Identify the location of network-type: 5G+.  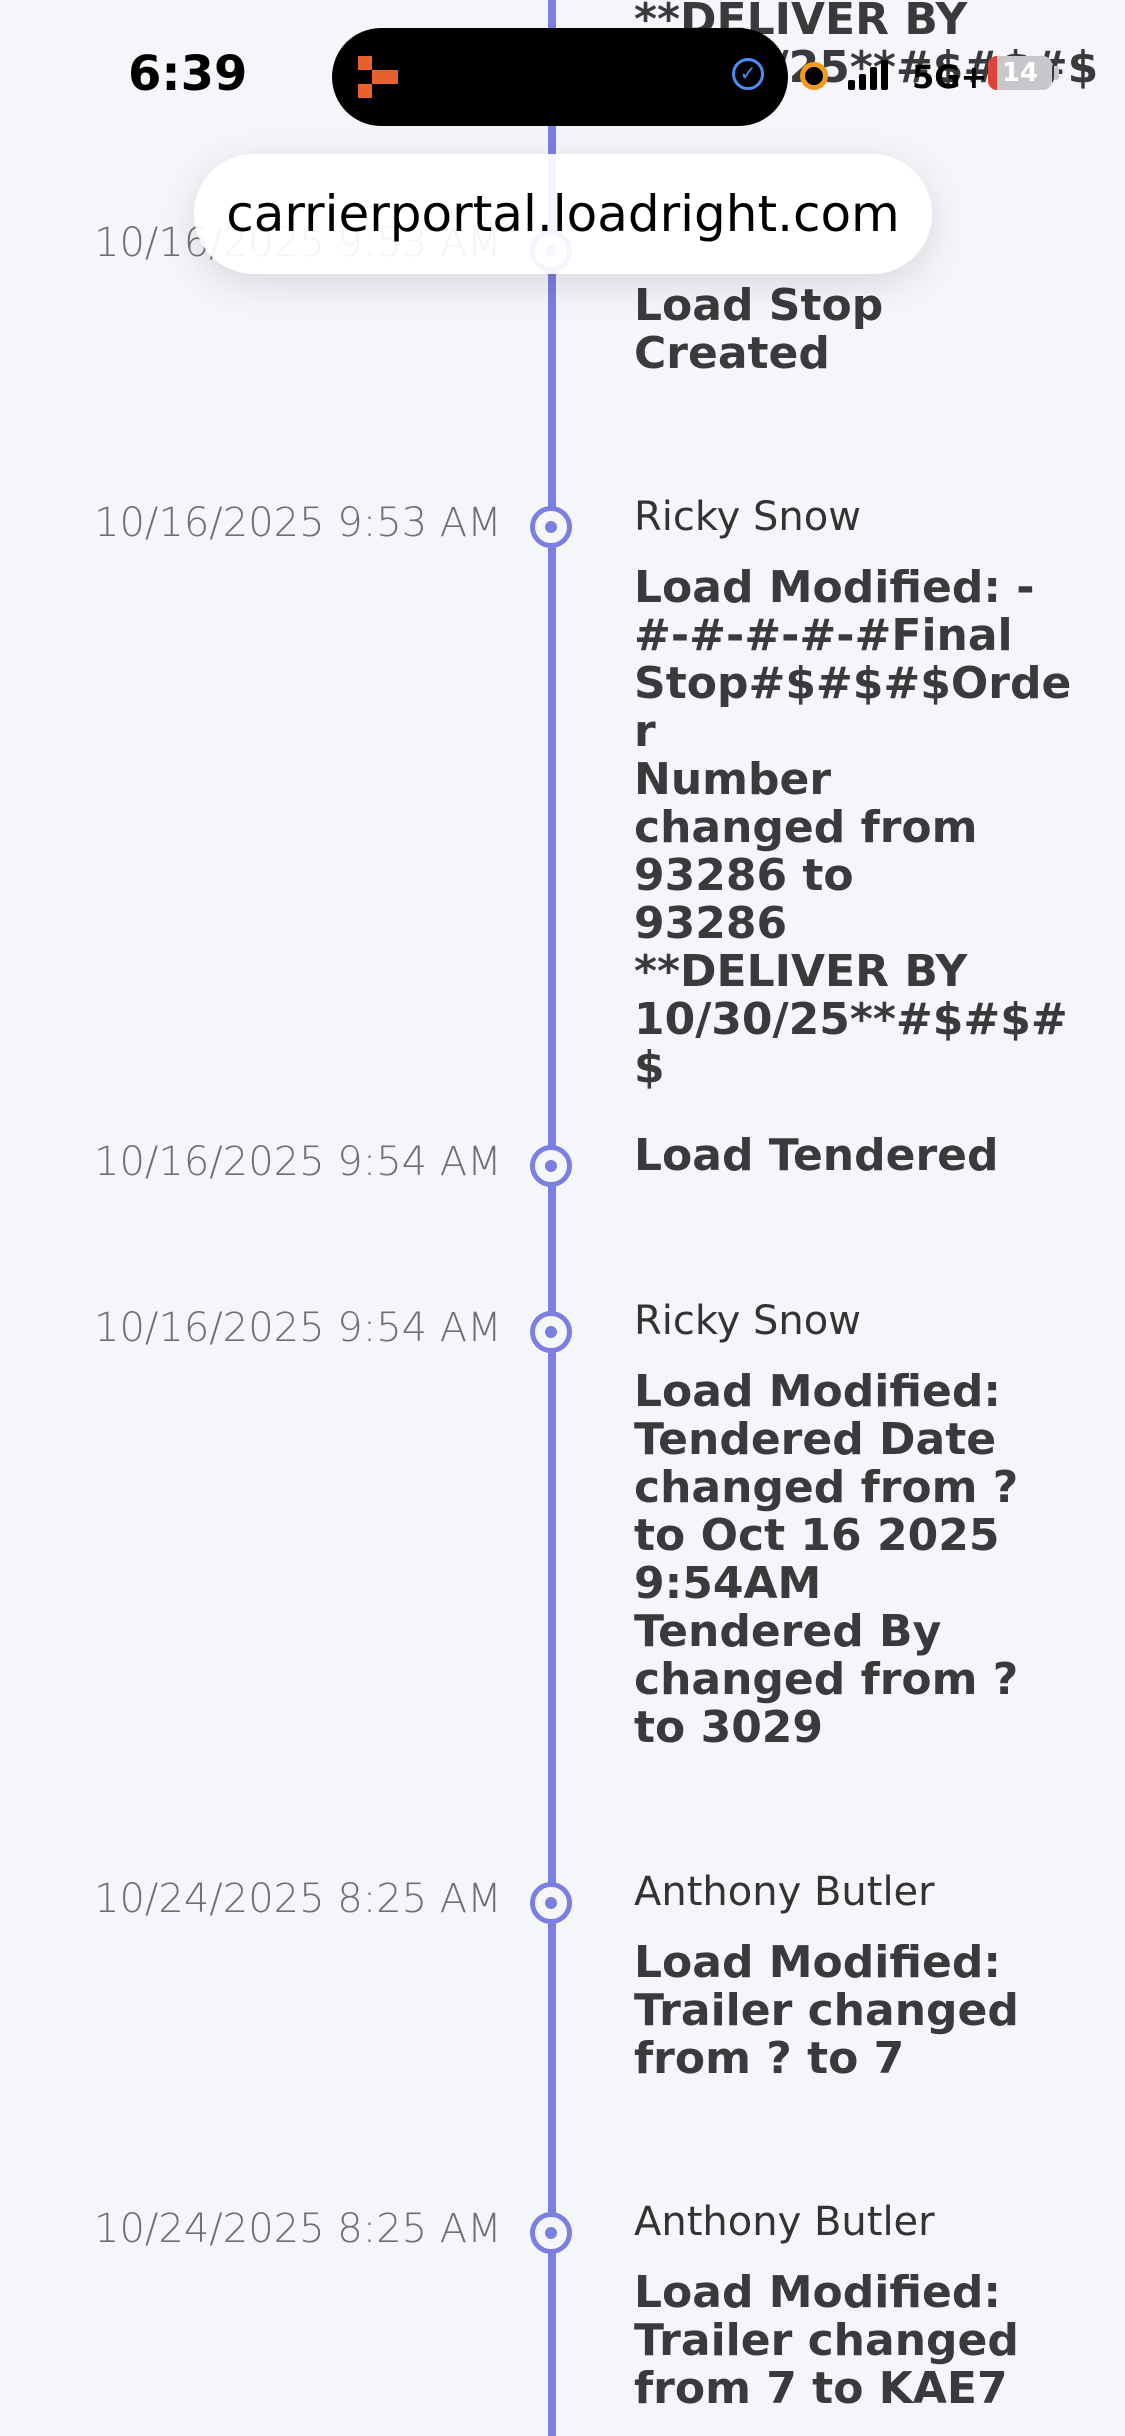
(950, 77).